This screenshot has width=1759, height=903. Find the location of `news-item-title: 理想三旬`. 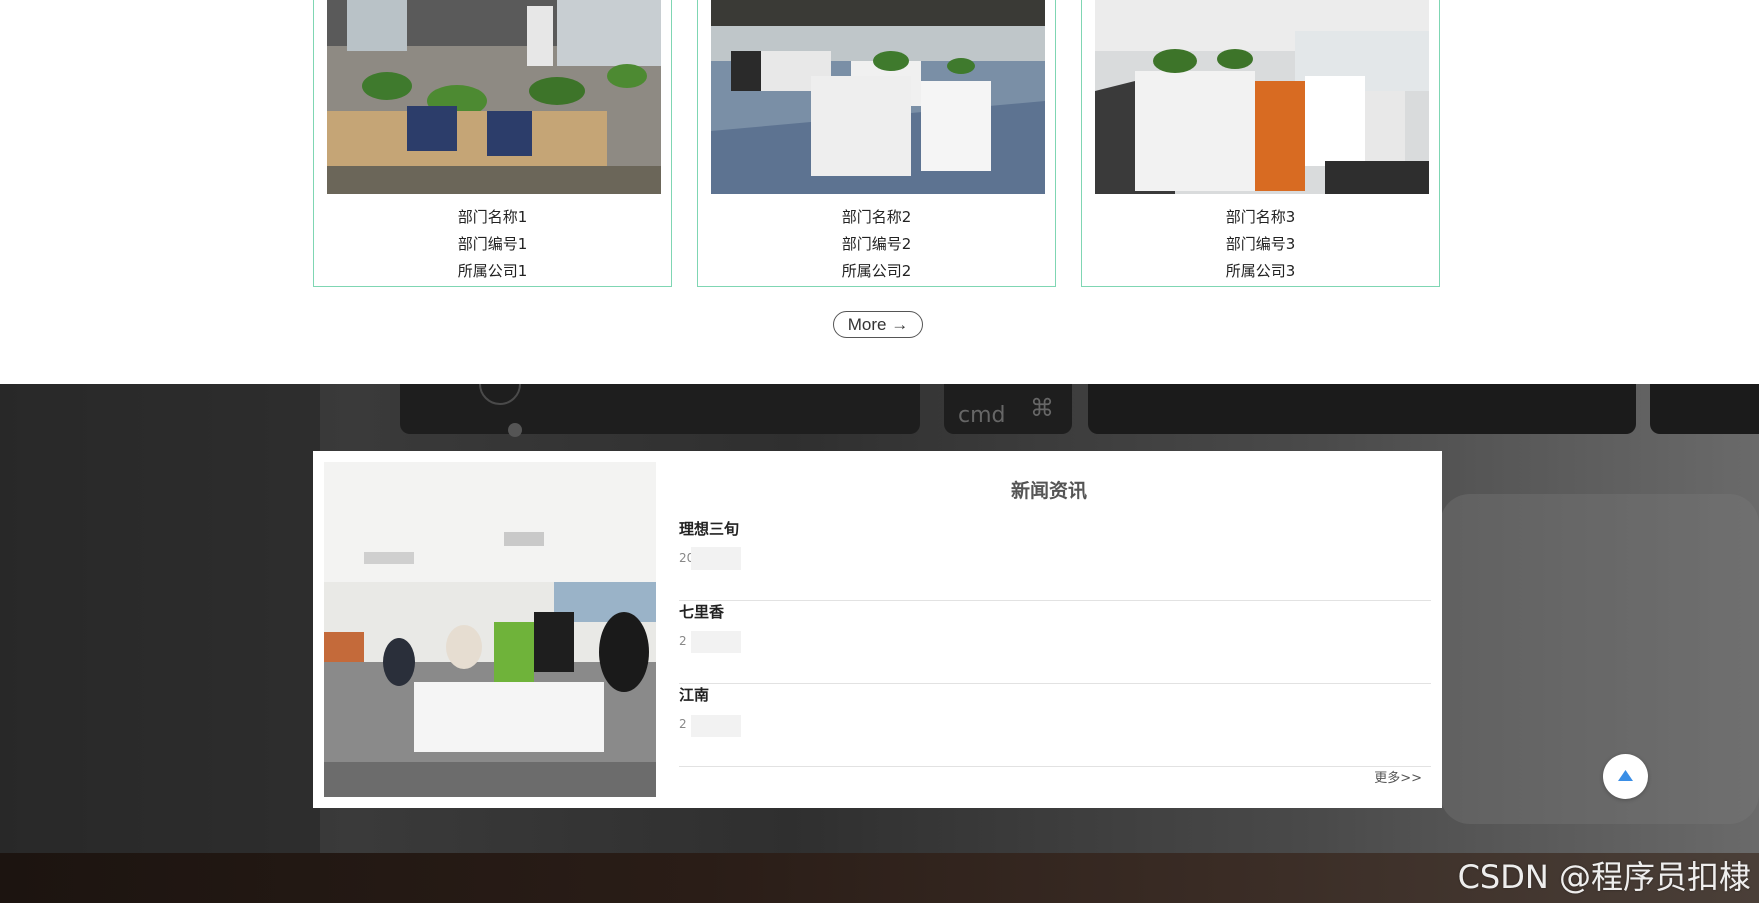

news-item-title: 理想三旬 is located at coordinates (709, 528).